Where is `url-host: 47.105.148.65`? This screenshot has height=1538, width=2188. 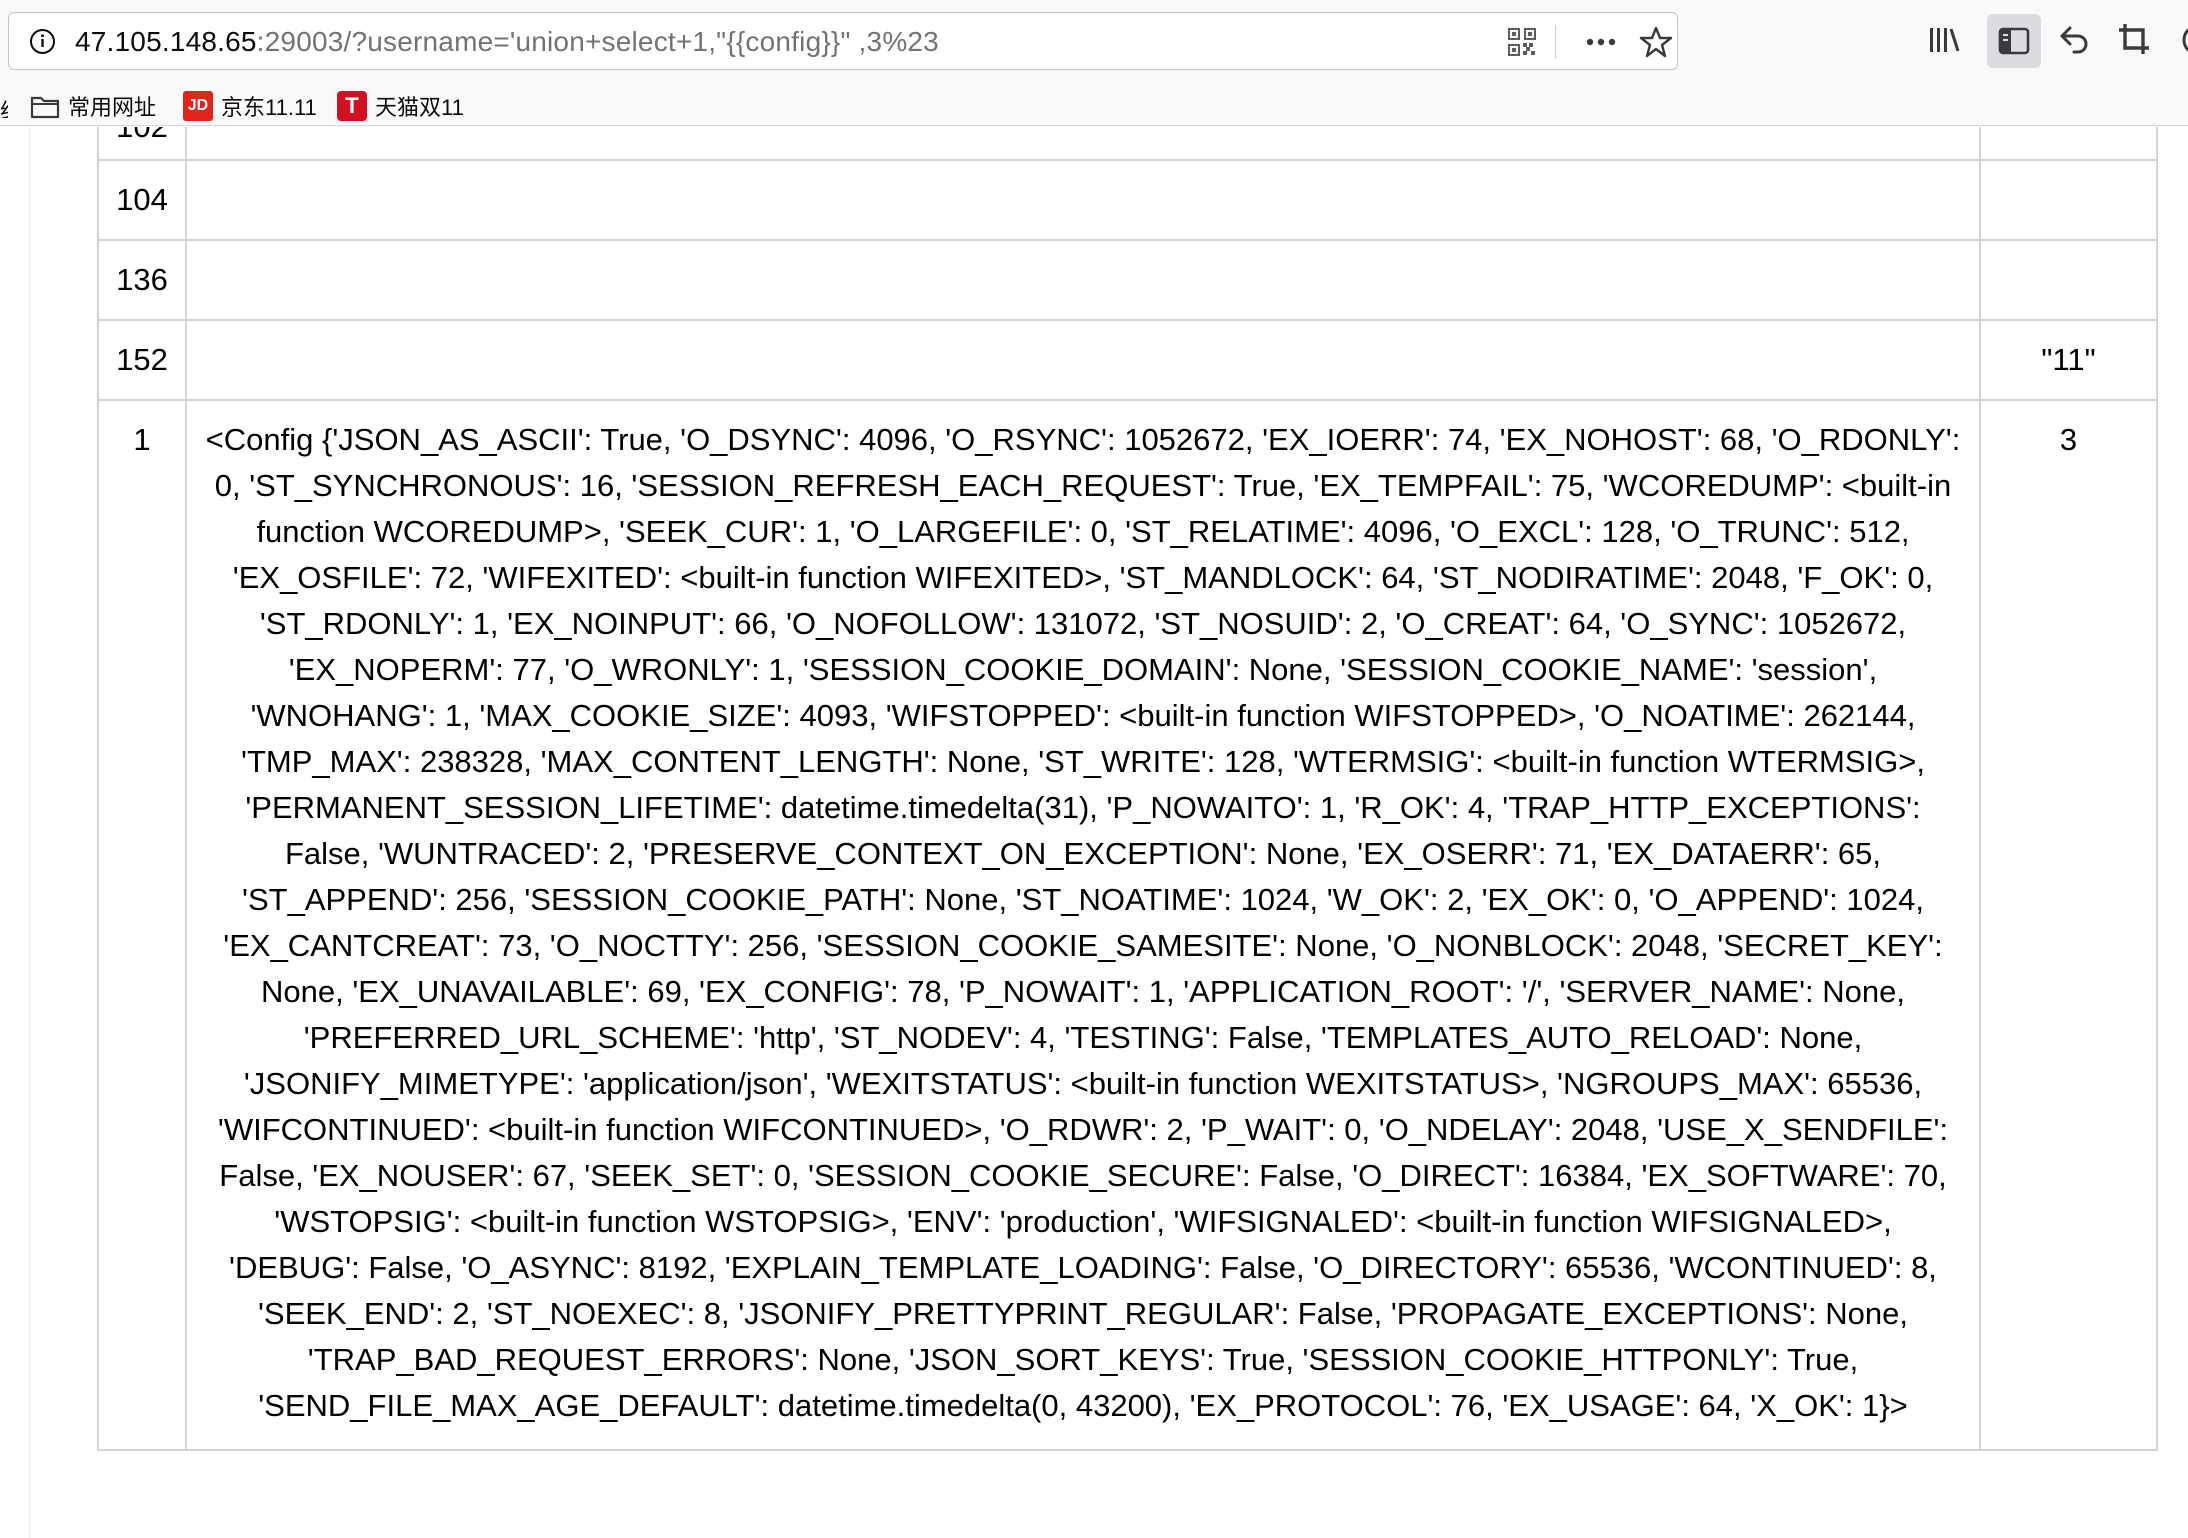 url-host: 47.105.148.65 is located at coordinates (166, 41).